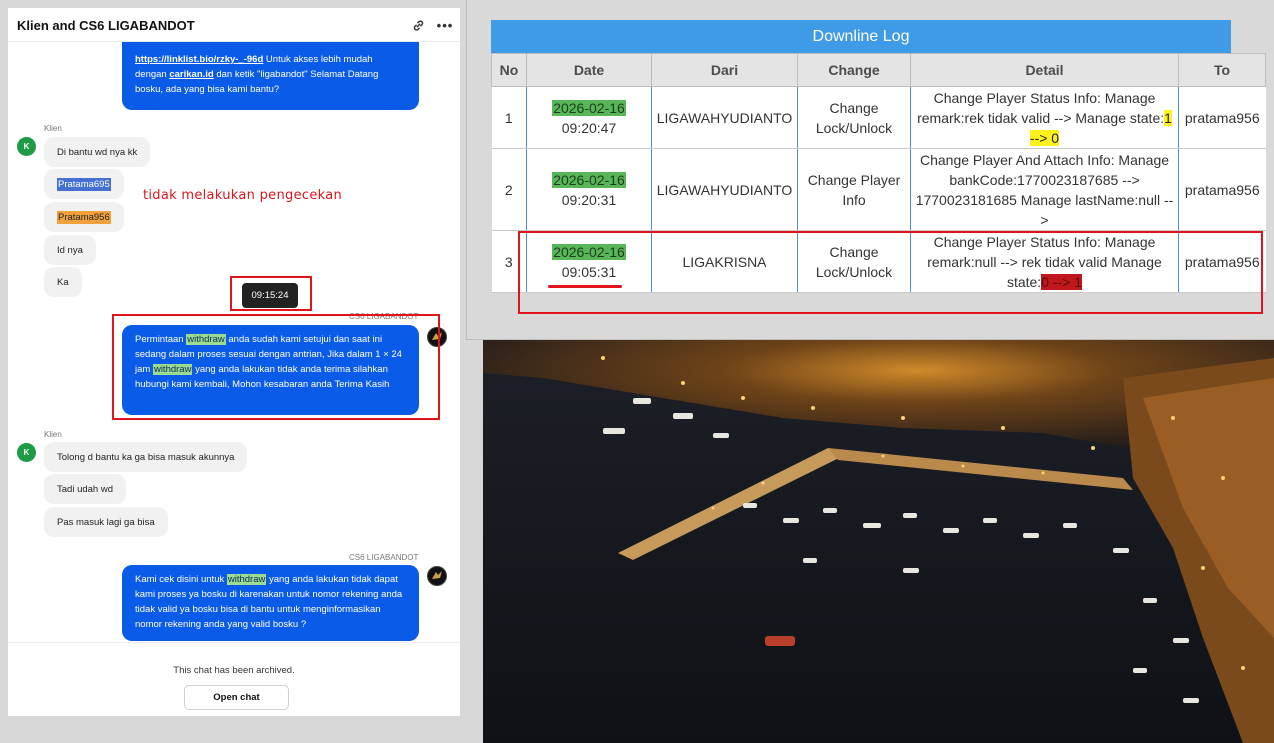 Image resolution: width=1274 pixels, height=743 pixels. Describe the element at coordinates (63, 282) in the screenshot. I see `client-message: Ka` at that location.